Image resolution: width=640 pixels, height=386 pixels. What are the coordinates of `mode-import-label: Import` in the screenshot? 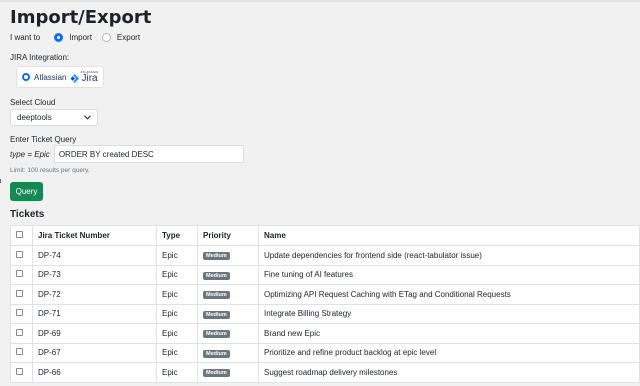 It's located at (80, 37).